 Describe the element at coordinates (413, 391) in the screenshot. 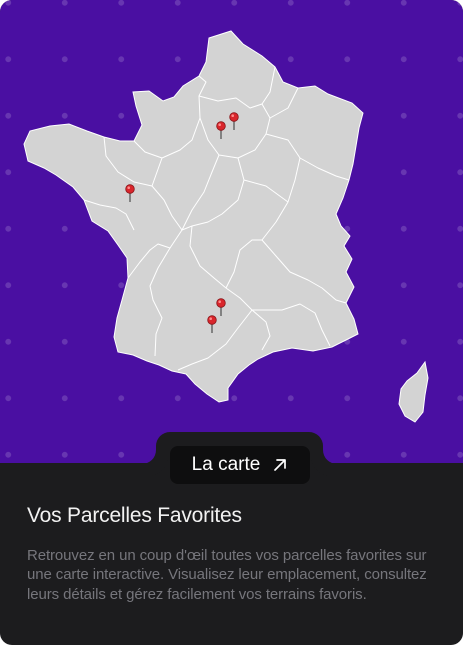

I see `corsica-shape` at that location.